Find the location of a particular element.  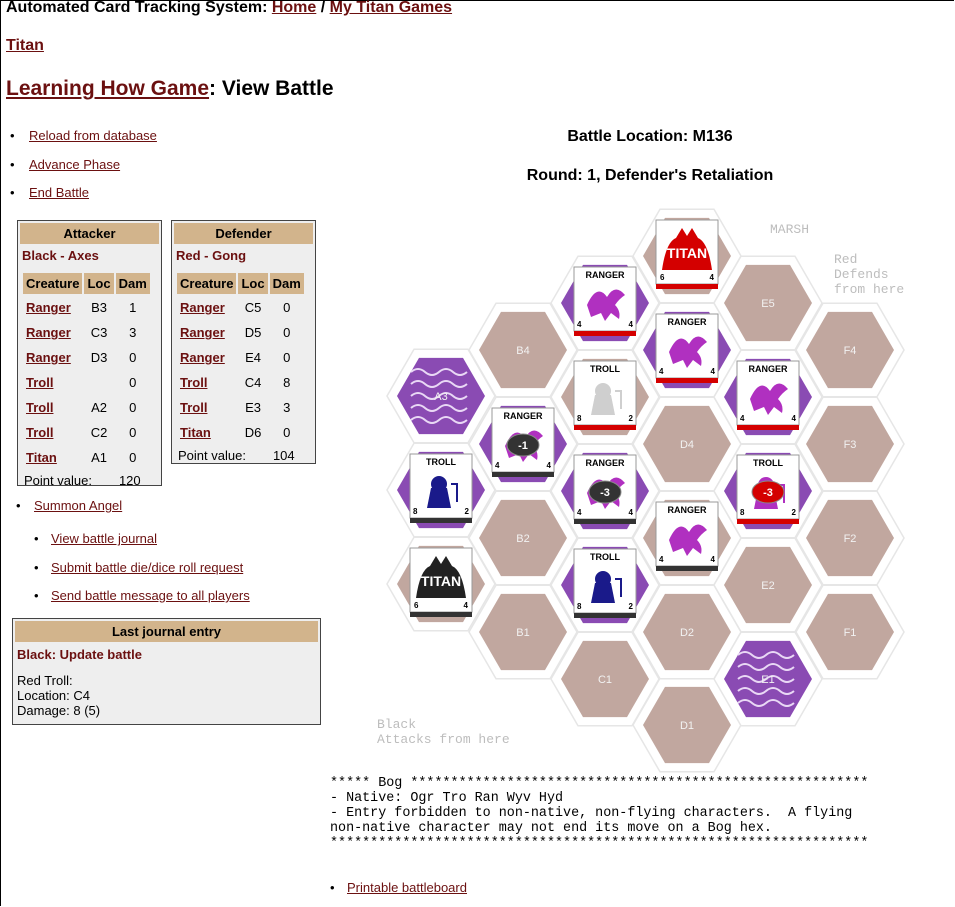

loc-cell: C4 is located at coordinates (253, 382).